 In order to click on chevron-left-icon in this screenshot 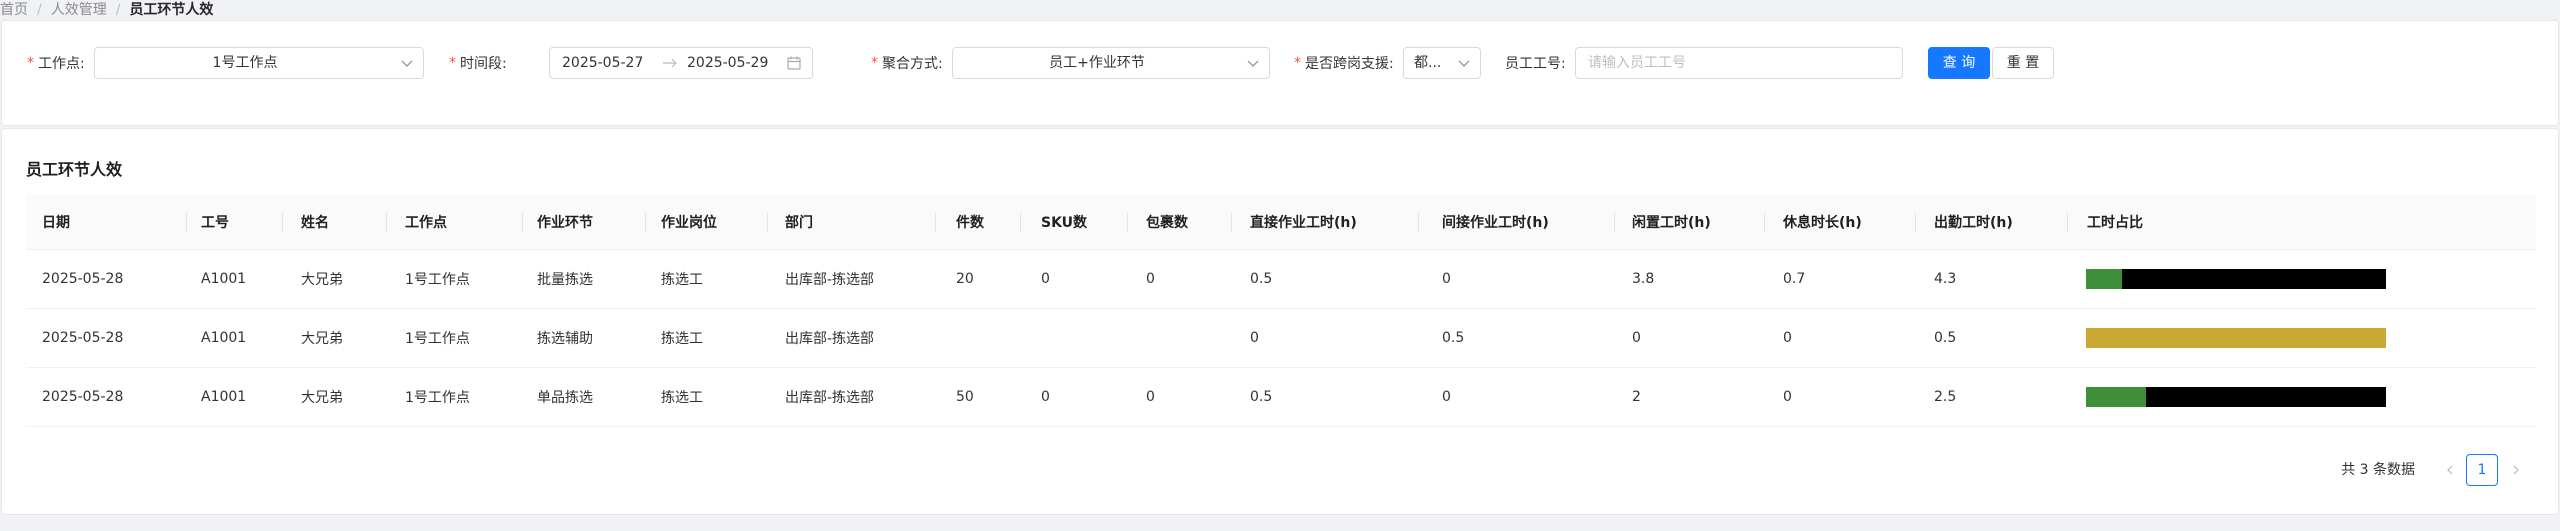, I will do `click(2450, 470)`.